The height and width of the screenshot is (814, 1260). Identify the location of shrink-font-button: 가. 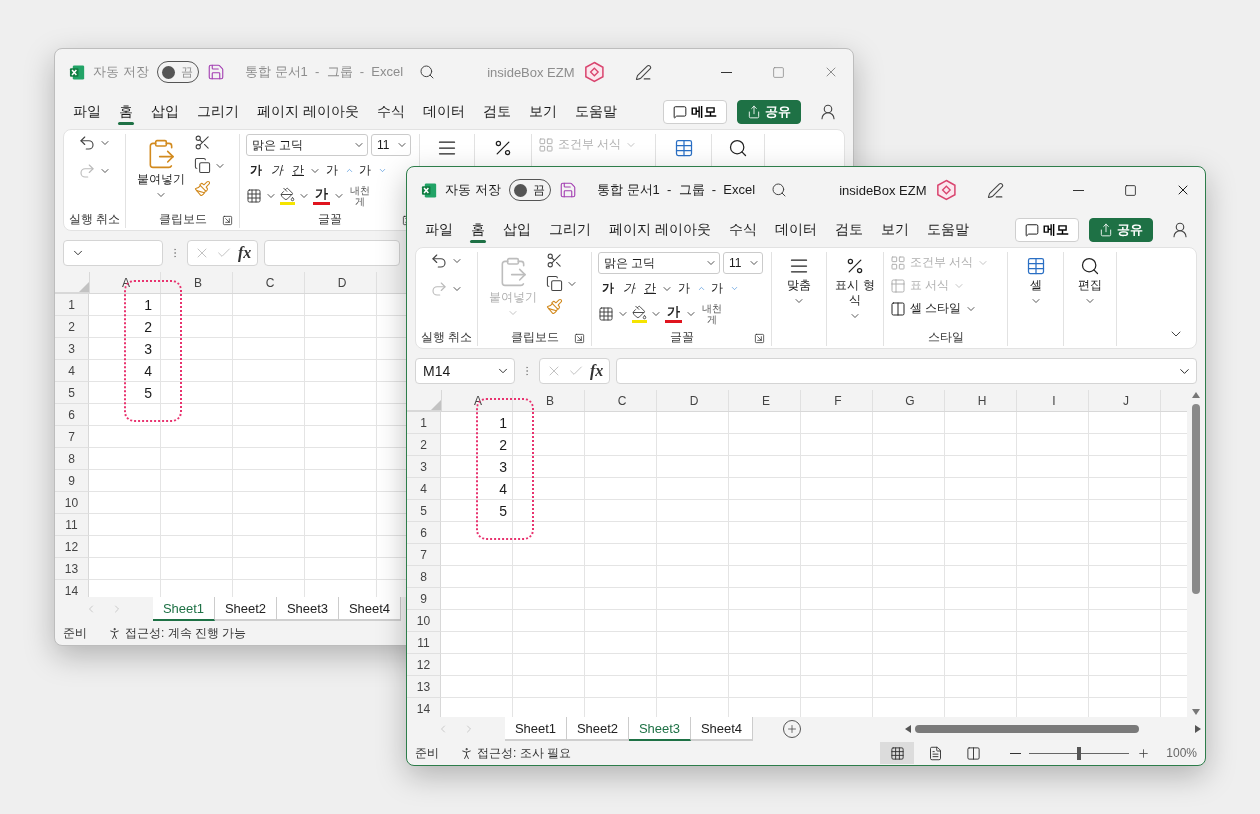
(365, 170).